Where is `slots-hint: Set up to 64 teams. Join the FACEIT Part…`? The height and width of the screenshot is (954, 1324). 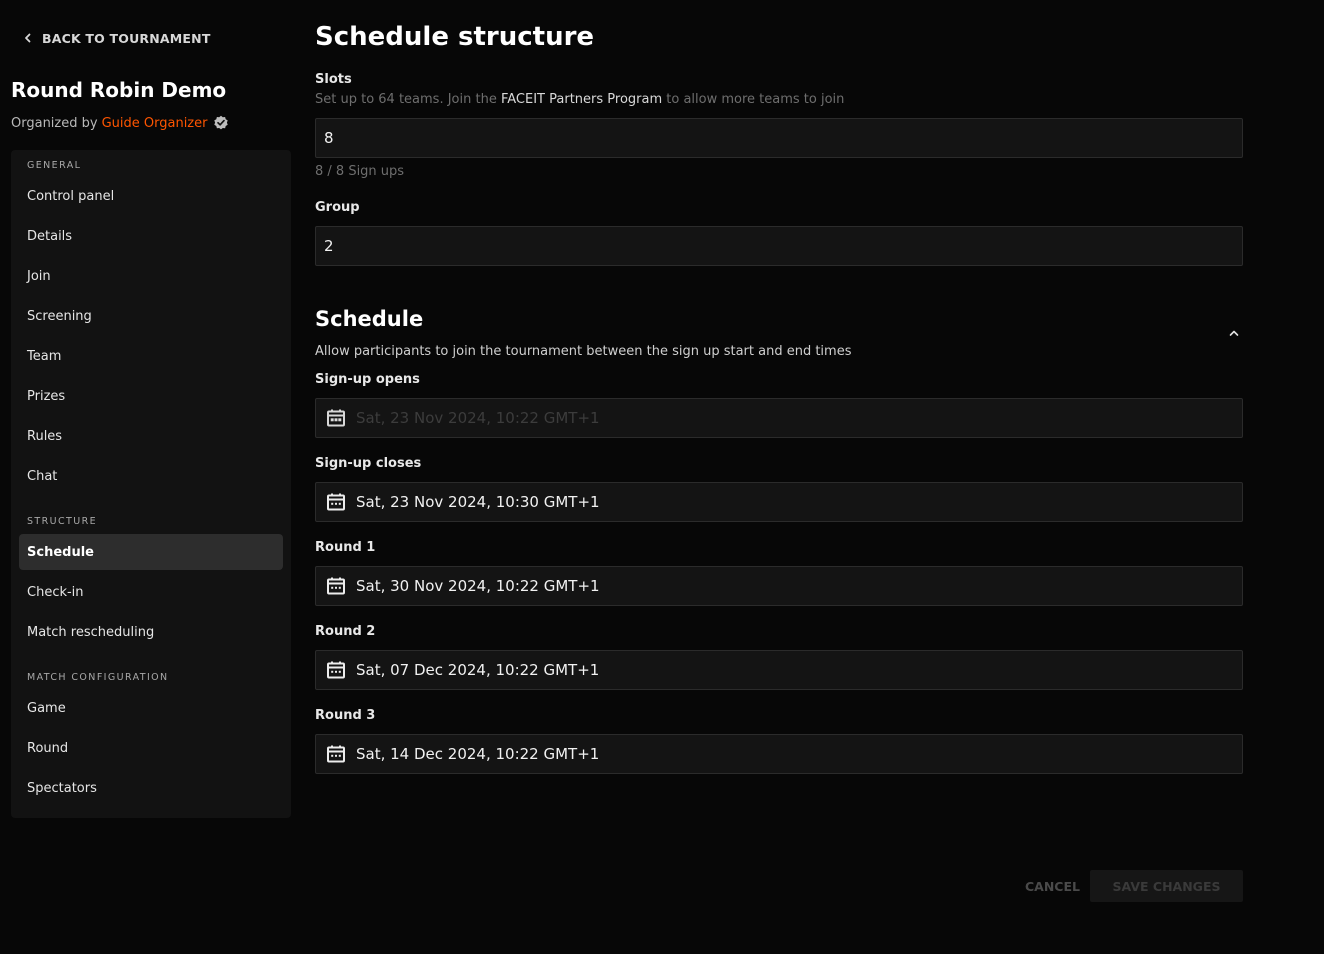
slots-hint: Set up to 64 teams. Join the FACEIT Part… is located at coordinates (579, 99).